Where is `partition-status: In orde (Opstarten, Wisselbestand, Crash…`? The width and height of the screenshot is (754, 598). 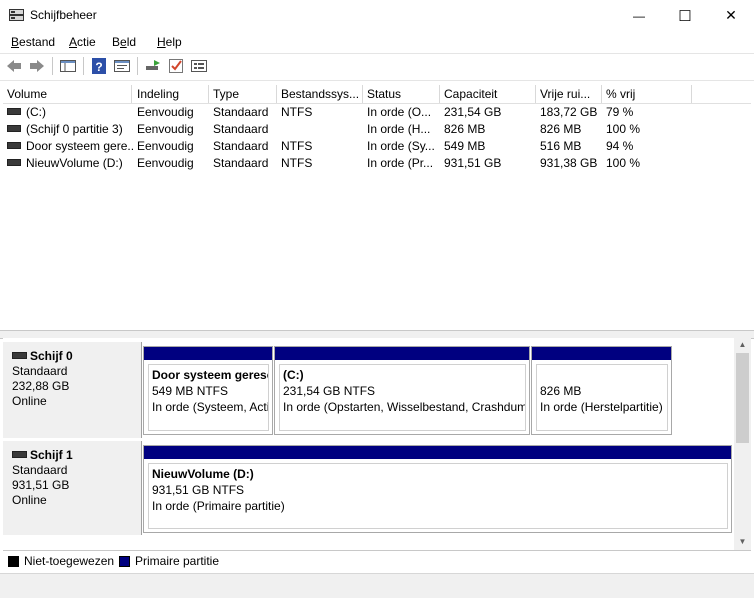
partition-status: In orde (Opstarten, Wisselbestand, Crash… is located at coordinates (404, 407).